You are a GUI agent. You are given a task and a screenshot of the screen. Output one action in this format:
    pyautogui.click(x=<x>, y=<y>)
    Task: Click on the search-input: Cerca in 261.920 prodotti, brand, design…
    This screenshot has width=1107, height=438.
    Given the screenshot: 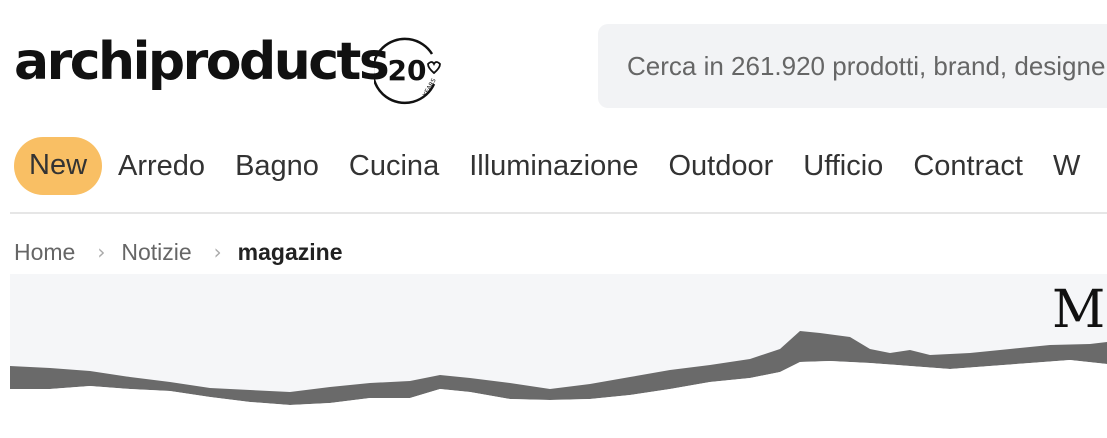 What is the action you would take?
    pyautogui.click(x=852, y=66)
    